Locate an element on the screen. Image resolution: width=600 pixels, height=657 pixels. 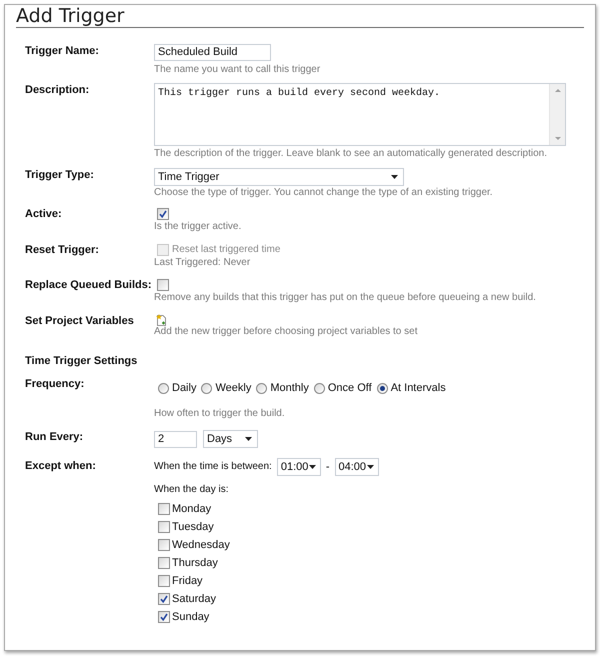
checkbox-label: Thursday is located at coordinates (195, 563).